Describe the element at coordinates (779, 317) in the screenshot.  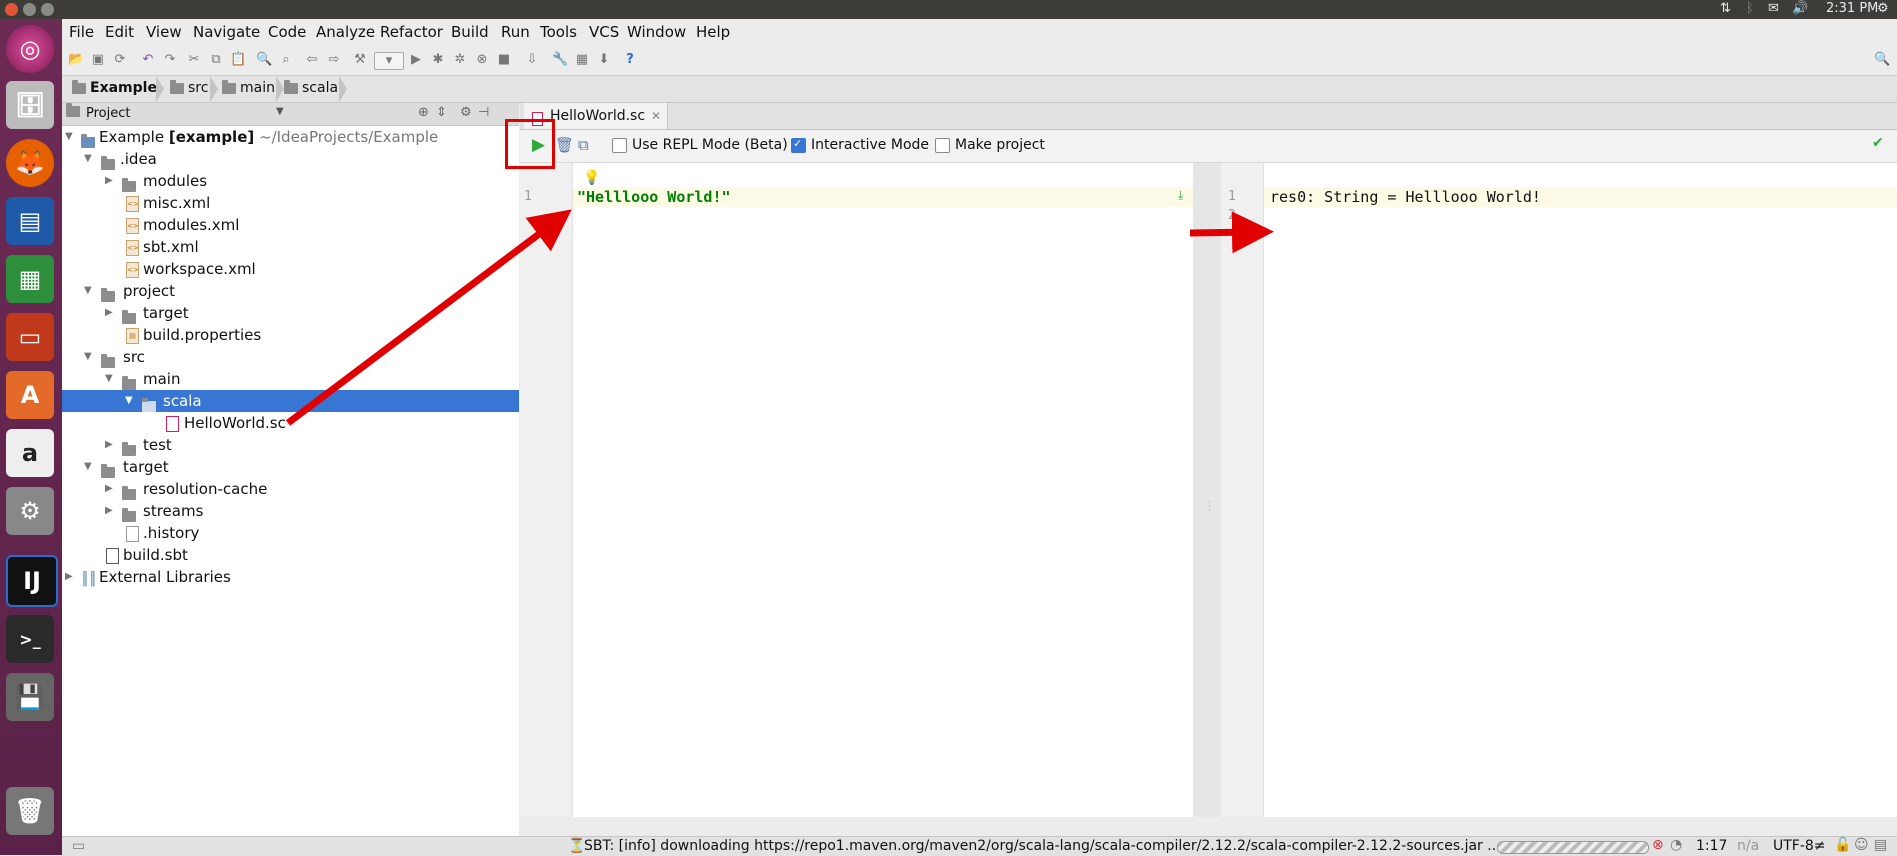
I see `annotation-arrows` at that location.